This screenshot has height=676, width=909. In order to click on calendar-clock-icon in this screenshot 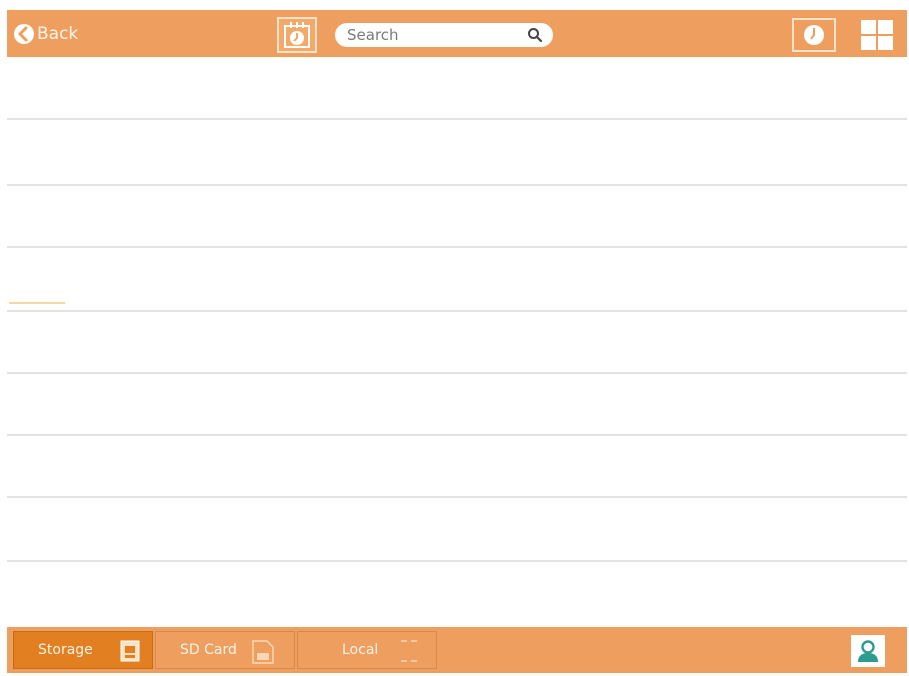, I will do `click(297, 35)`.